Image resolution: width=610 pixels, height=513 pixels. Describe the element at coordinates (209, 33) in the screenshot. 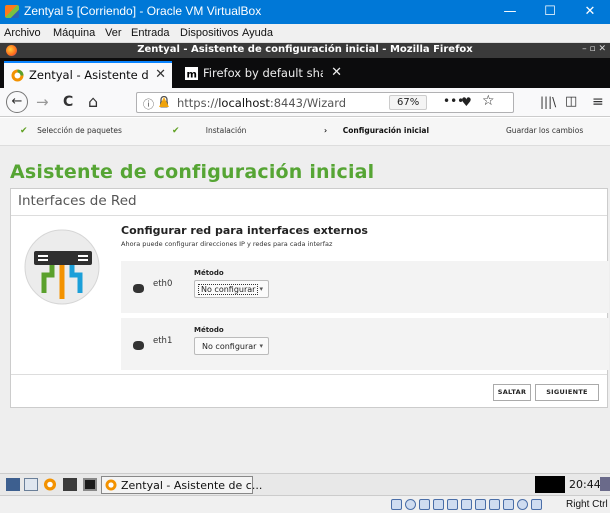

I see `menu-dispositivos: Dispositivos` at that location.